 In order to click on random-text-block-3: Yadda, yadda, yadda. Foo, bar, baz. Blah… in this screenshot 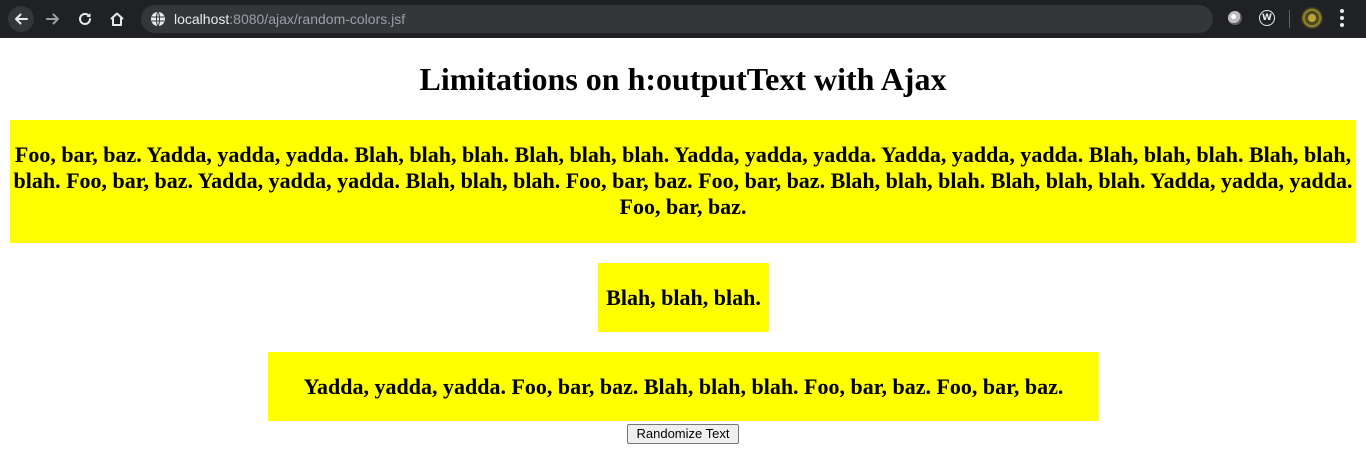, I will do `click(683, 386)`.